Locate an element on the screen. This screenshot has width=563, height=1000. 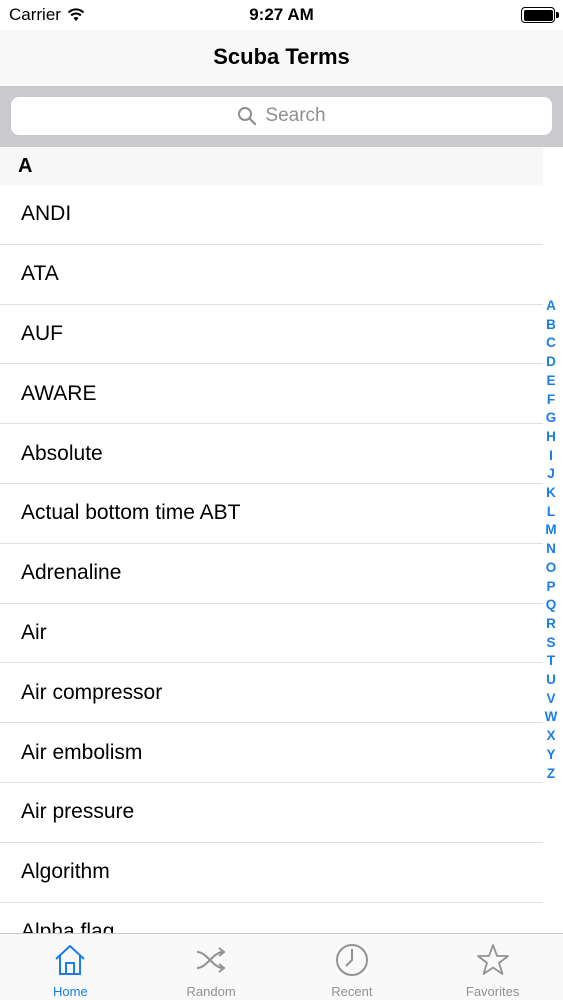
list-item: Air is located at coordinates (271, 634).